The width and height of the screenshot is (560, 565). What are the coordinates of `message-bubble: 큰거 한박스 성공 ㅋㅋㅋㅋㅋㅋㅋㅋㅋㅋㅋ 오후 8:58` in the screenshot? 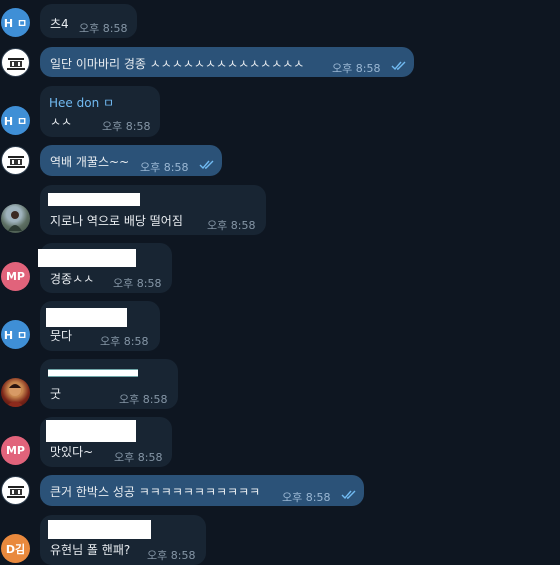 It's located at (202, 490).